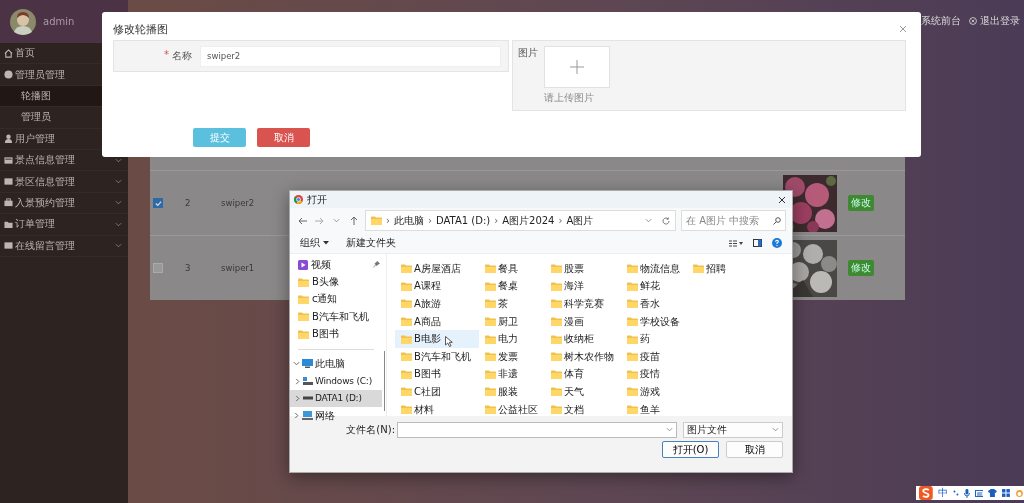 This screenshot has width=1024, height=503. What do you see at coordinates (437, 356) in the screenshot?
I see `folder-item: B汽车和飞机` at bounding box center [437, 356].